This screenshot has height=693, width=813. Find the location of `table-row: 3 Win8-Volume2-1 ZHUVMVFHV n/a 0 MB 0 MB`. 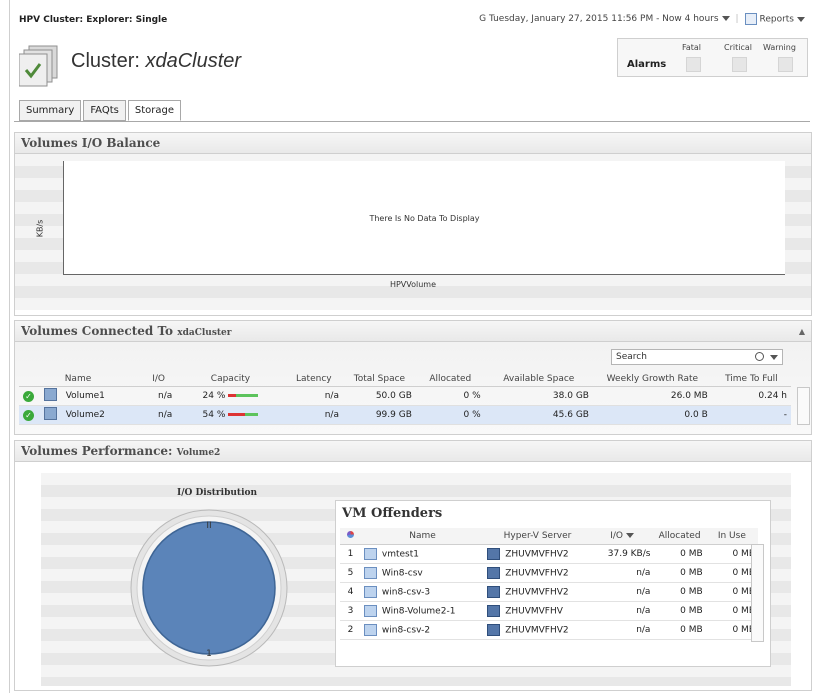

table-row: 3 Win8-Volume2-1 ZHUVMVFHV n/a 0 MB 0 MB is located at coordinates (549, 611).